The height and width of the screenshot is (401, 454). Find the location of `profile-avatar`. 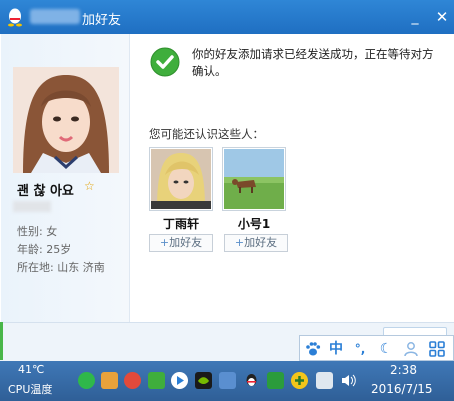

profile-avatar is located at coordinates (66, 120).